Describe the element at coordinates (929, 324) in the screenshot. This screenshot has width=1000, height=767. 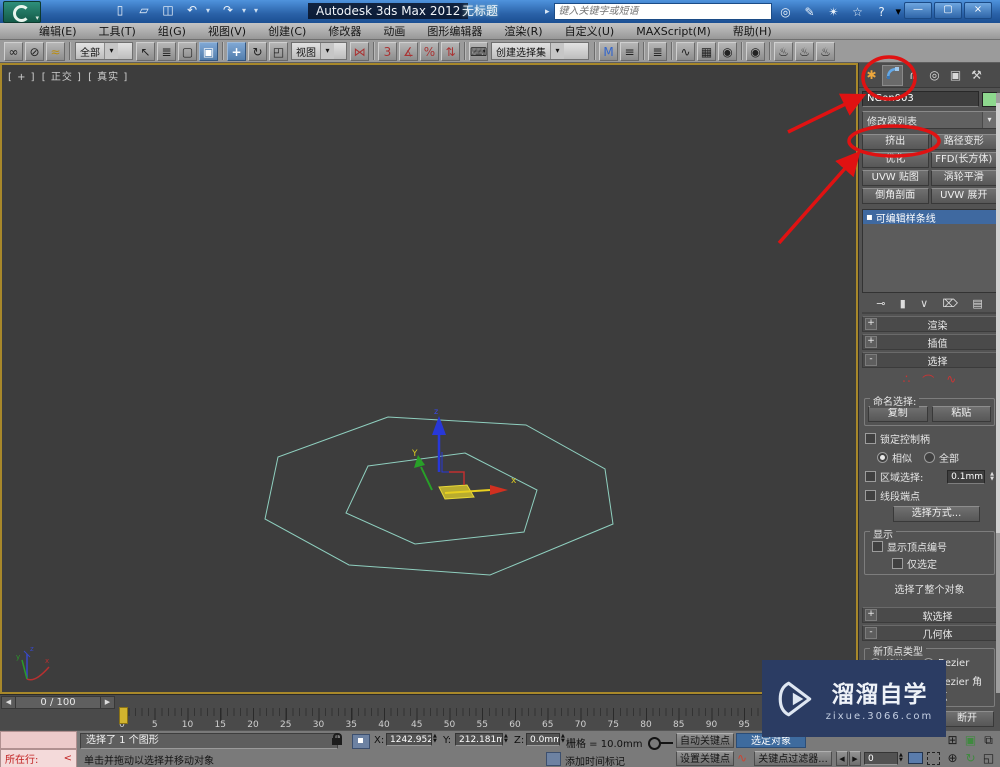
I see `rollout-rendering: + 渲染` at that location.